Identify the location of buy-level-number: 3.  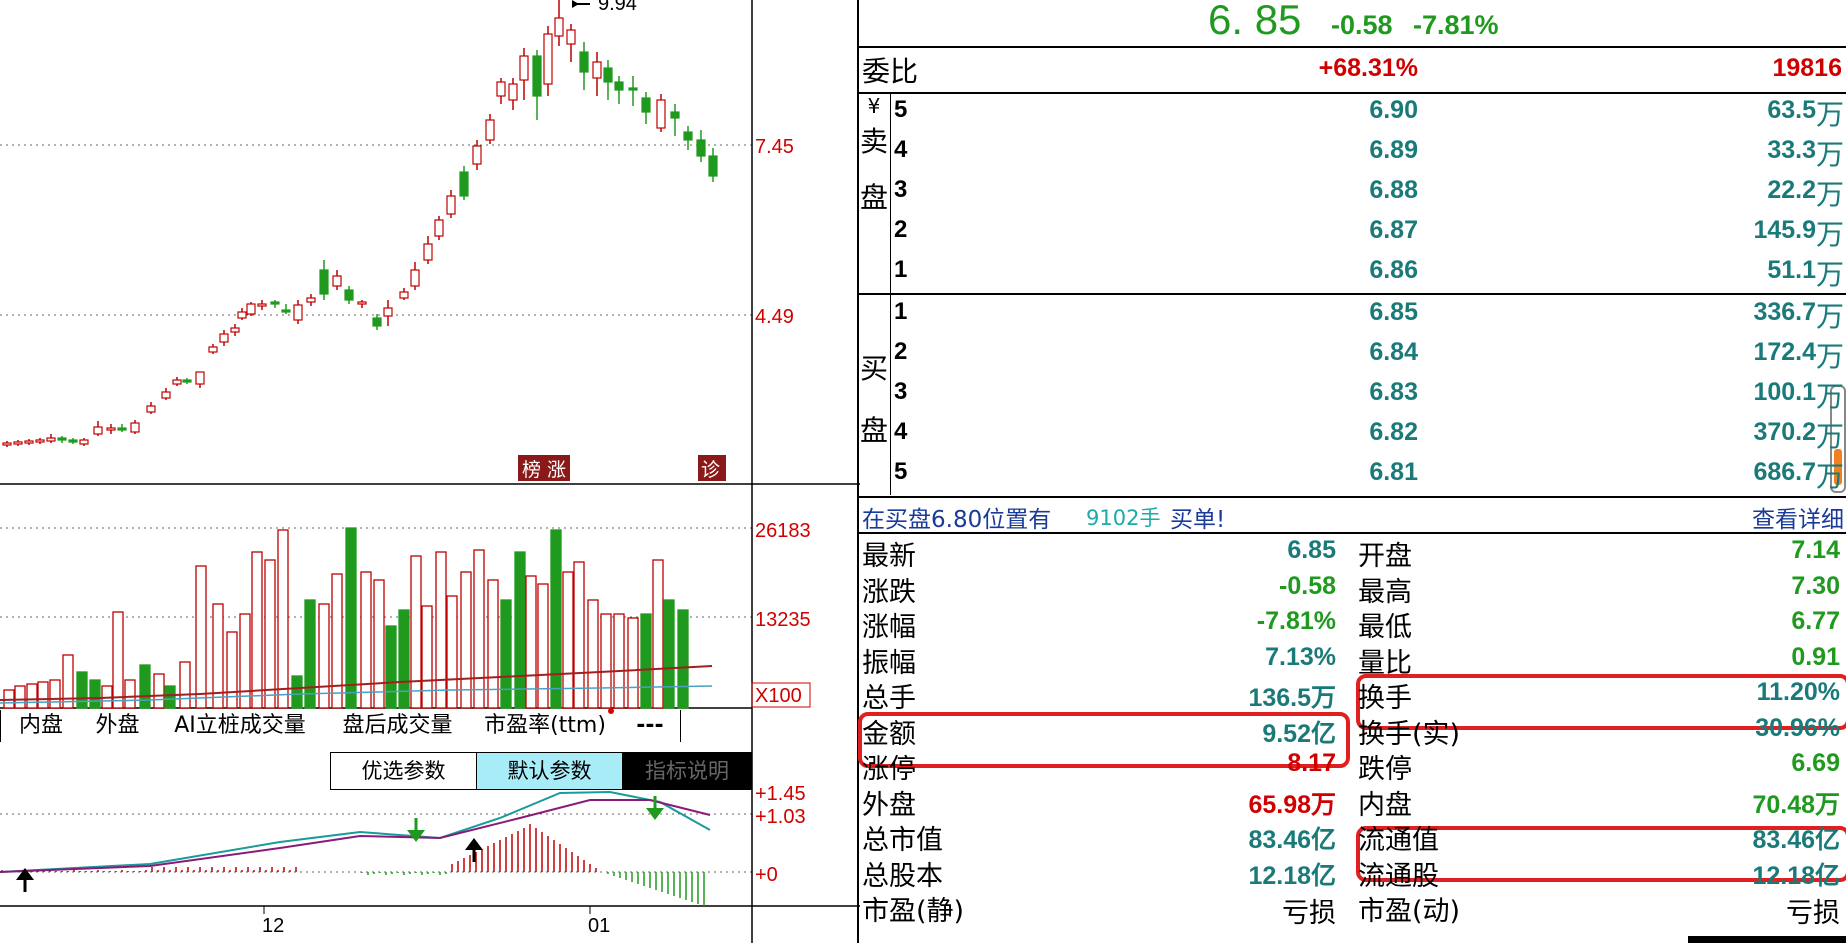
(901, 391).